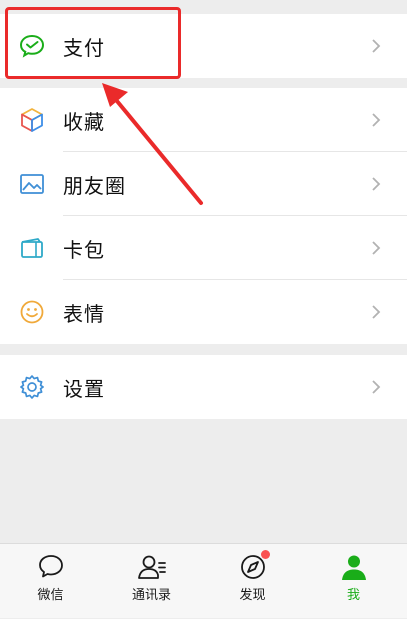  I want to click on contacts-icon, so click(151, 567).